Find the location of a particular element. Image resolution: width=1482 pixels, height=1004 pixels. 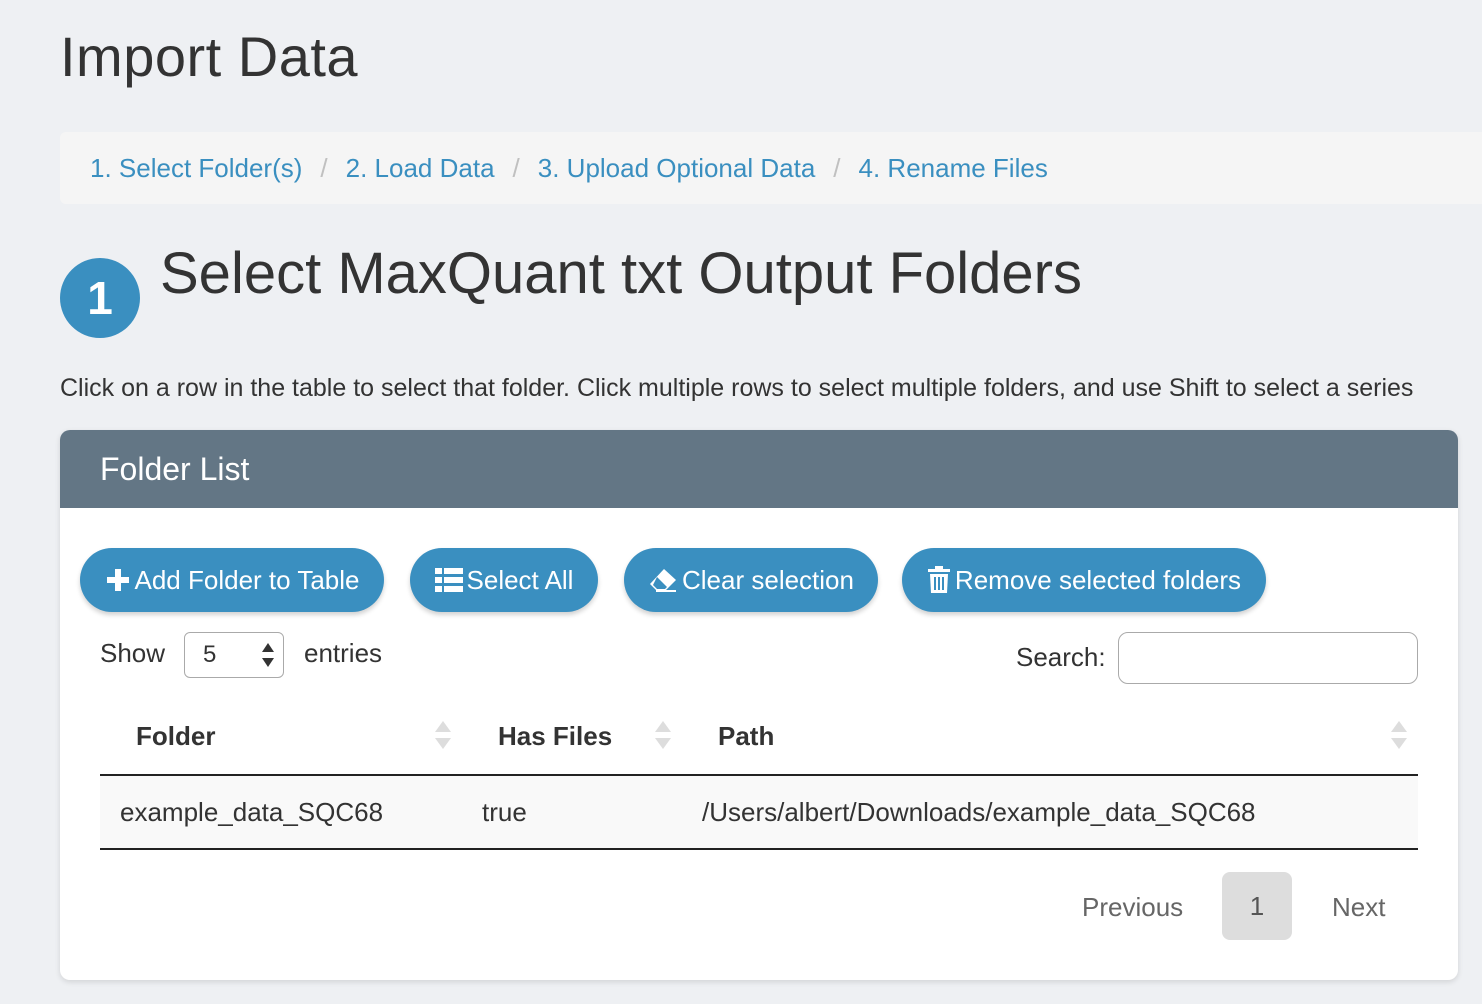

step-number-badge: 1 is located at coordinates (100, 298).